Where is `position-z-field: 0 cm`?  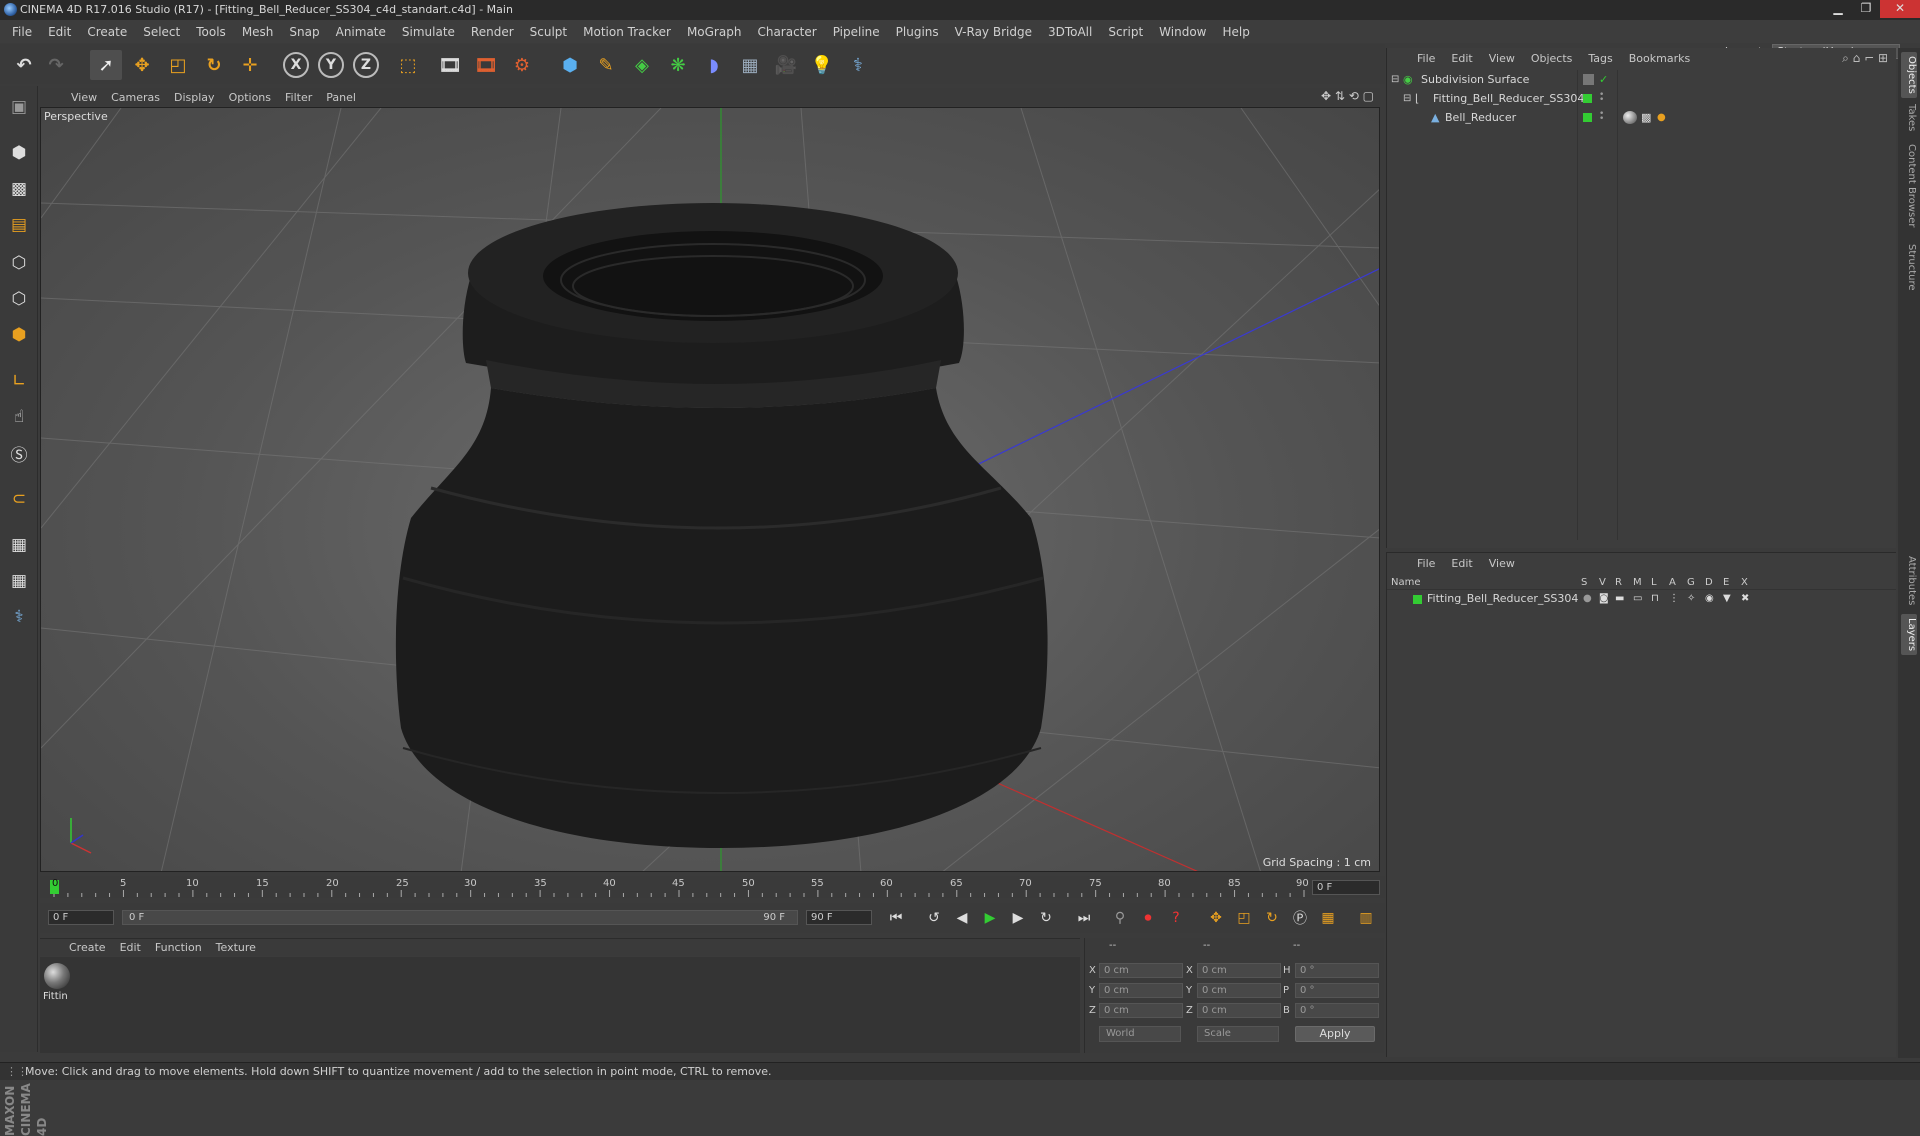
position-z-field: 0 cm is located at coordinates (1141, 1010).